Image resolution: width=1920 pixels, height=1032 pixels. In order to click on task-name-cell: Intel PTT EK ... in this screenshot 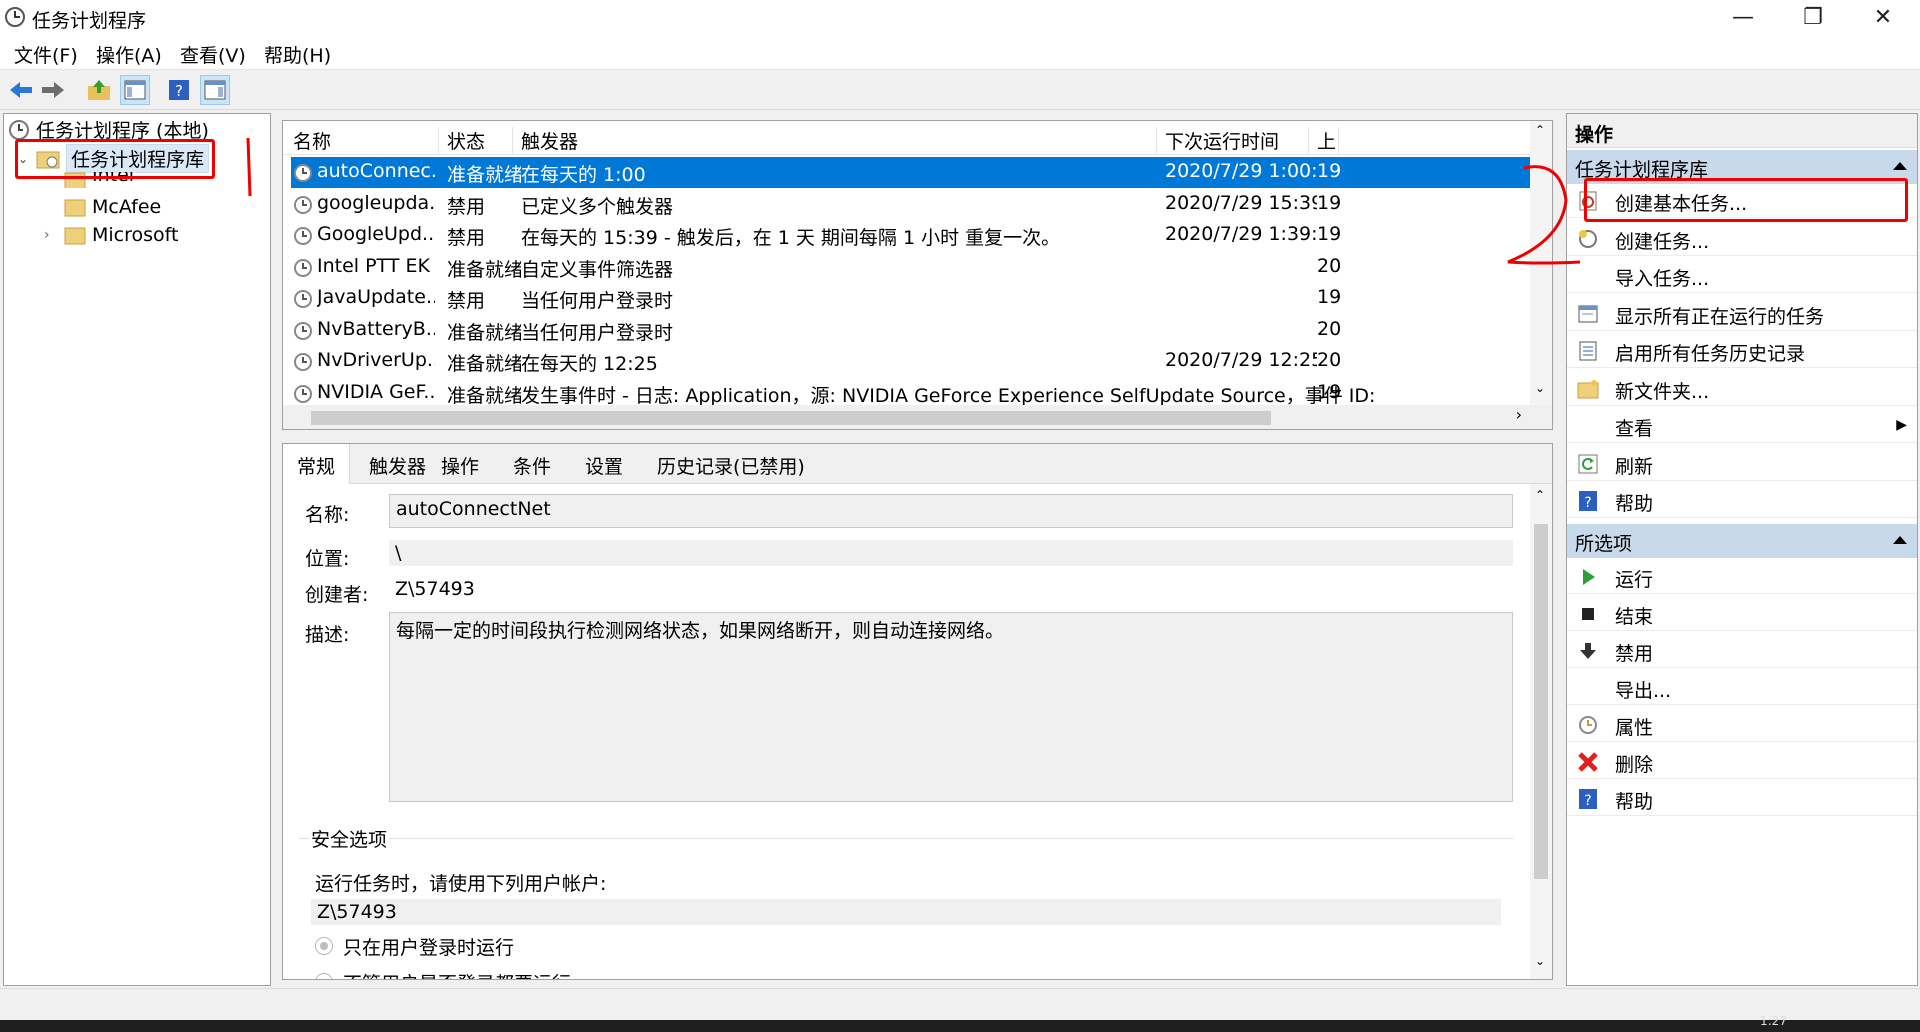, I will do `click(376, 265)`.